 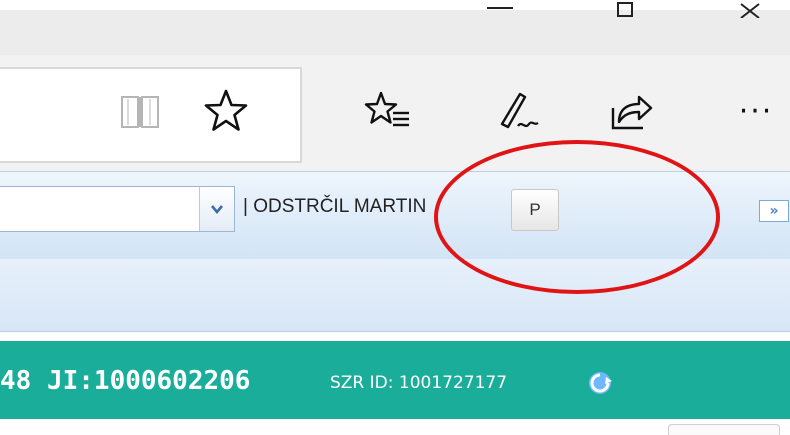 I want to click on szr-id: SZR ID: 1001727177, so click(x=419, y=383).